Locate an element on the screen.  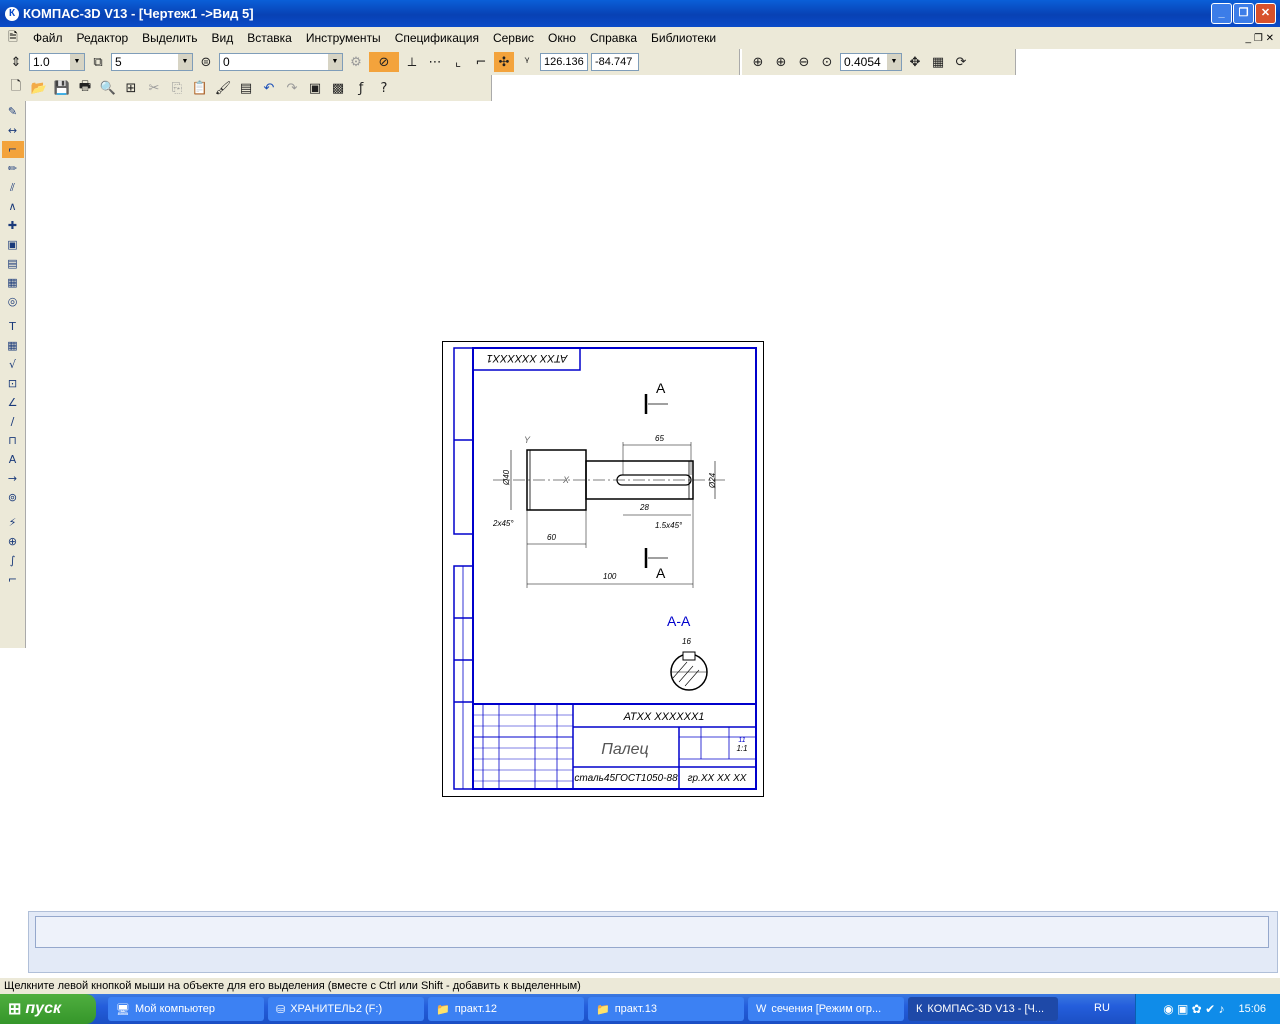
task-folder-13: 📁 практ.13 is located at coordinates (666, 1009).